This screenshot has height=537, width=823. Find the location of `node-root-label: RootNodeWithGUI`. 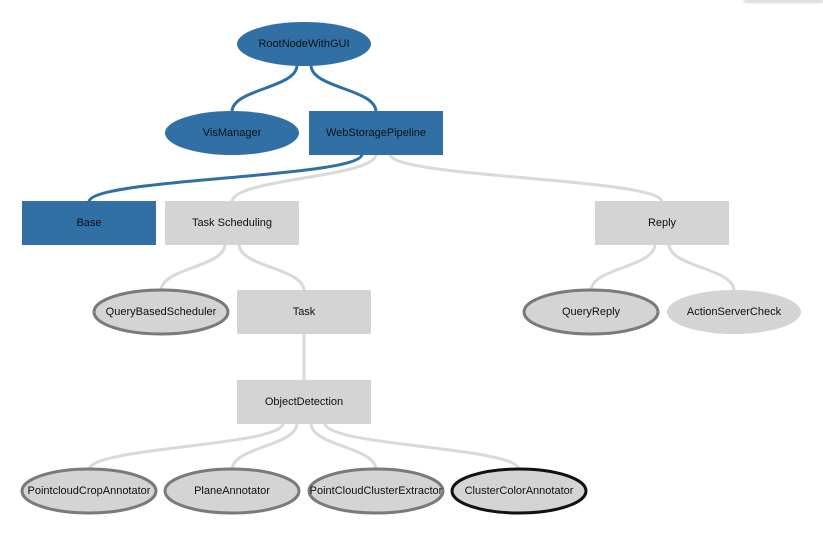

node-root-label: RootNodeWithGUI is located at coordinates (303, 44).